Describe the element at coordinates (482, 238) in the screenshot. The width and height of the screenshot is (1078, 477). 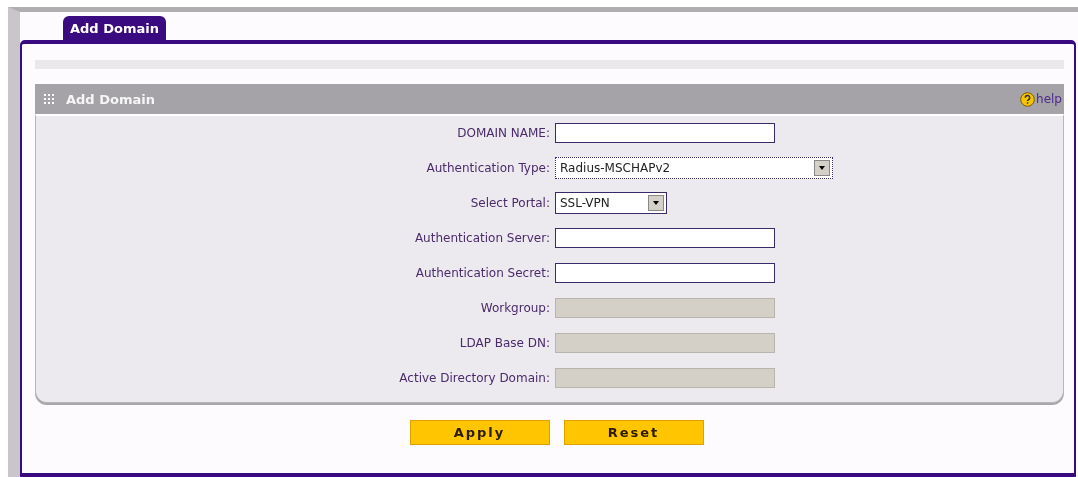
I see `field-label: Authentication Server:` at that location.